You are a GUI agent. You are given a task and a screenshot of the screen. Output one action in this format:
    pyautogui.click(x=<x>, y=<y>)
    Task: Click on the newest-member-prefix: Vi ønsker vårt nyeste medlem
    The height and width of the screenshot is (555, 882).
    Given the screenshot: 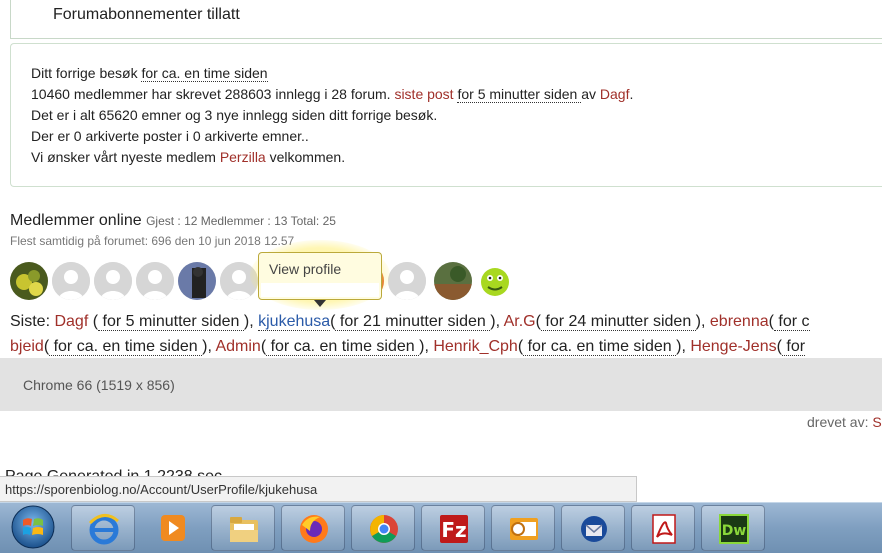 What is the action you would take?
    pyautogui.click(x=123, y=157)
    